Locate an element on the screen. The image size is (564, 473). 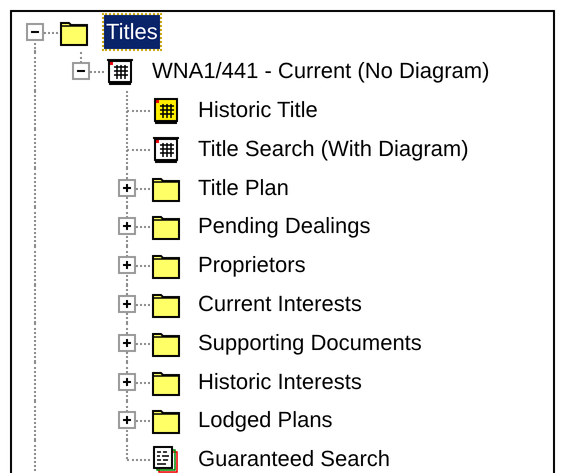
tree-item: Title Plan is located at coordinates (243, 187).